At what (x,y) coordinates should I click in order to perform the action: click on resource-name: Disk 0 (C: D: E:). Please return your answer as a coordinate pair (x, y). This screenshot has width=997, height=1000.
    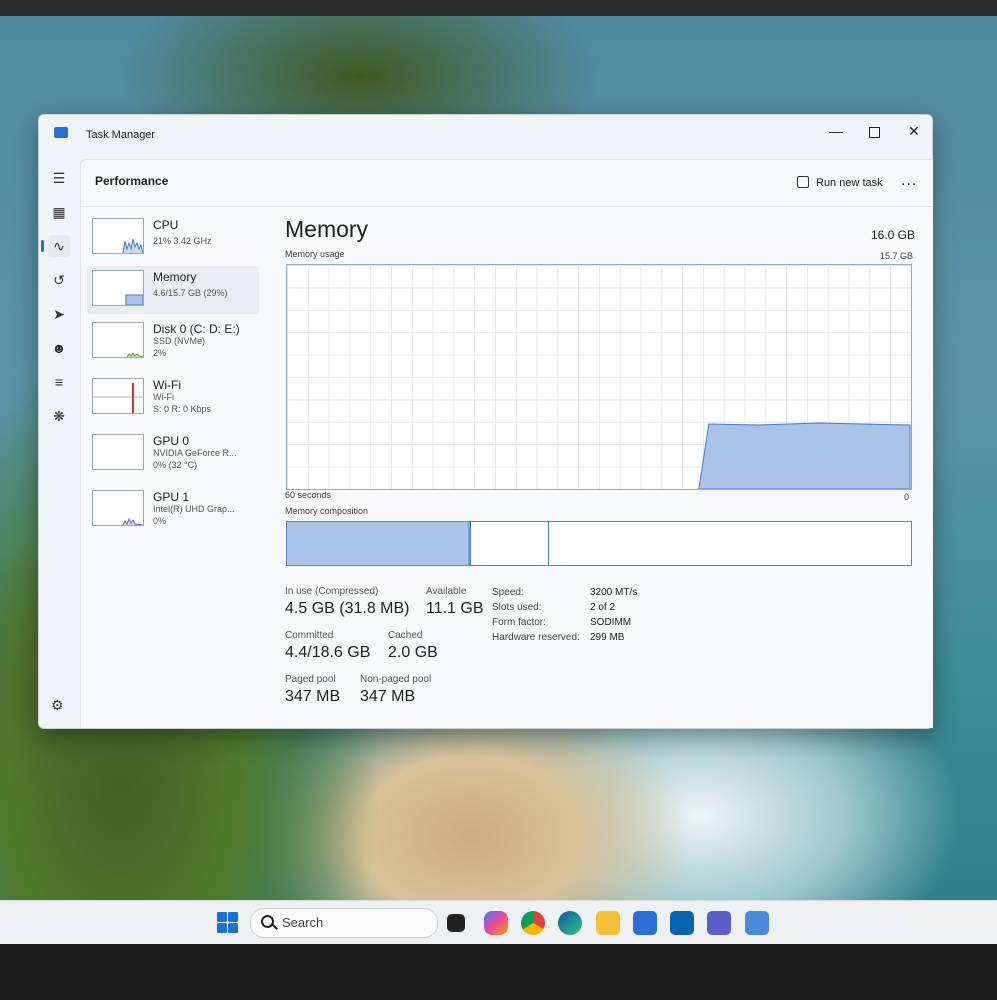
    Looking at the image, I should click on (196, 329).